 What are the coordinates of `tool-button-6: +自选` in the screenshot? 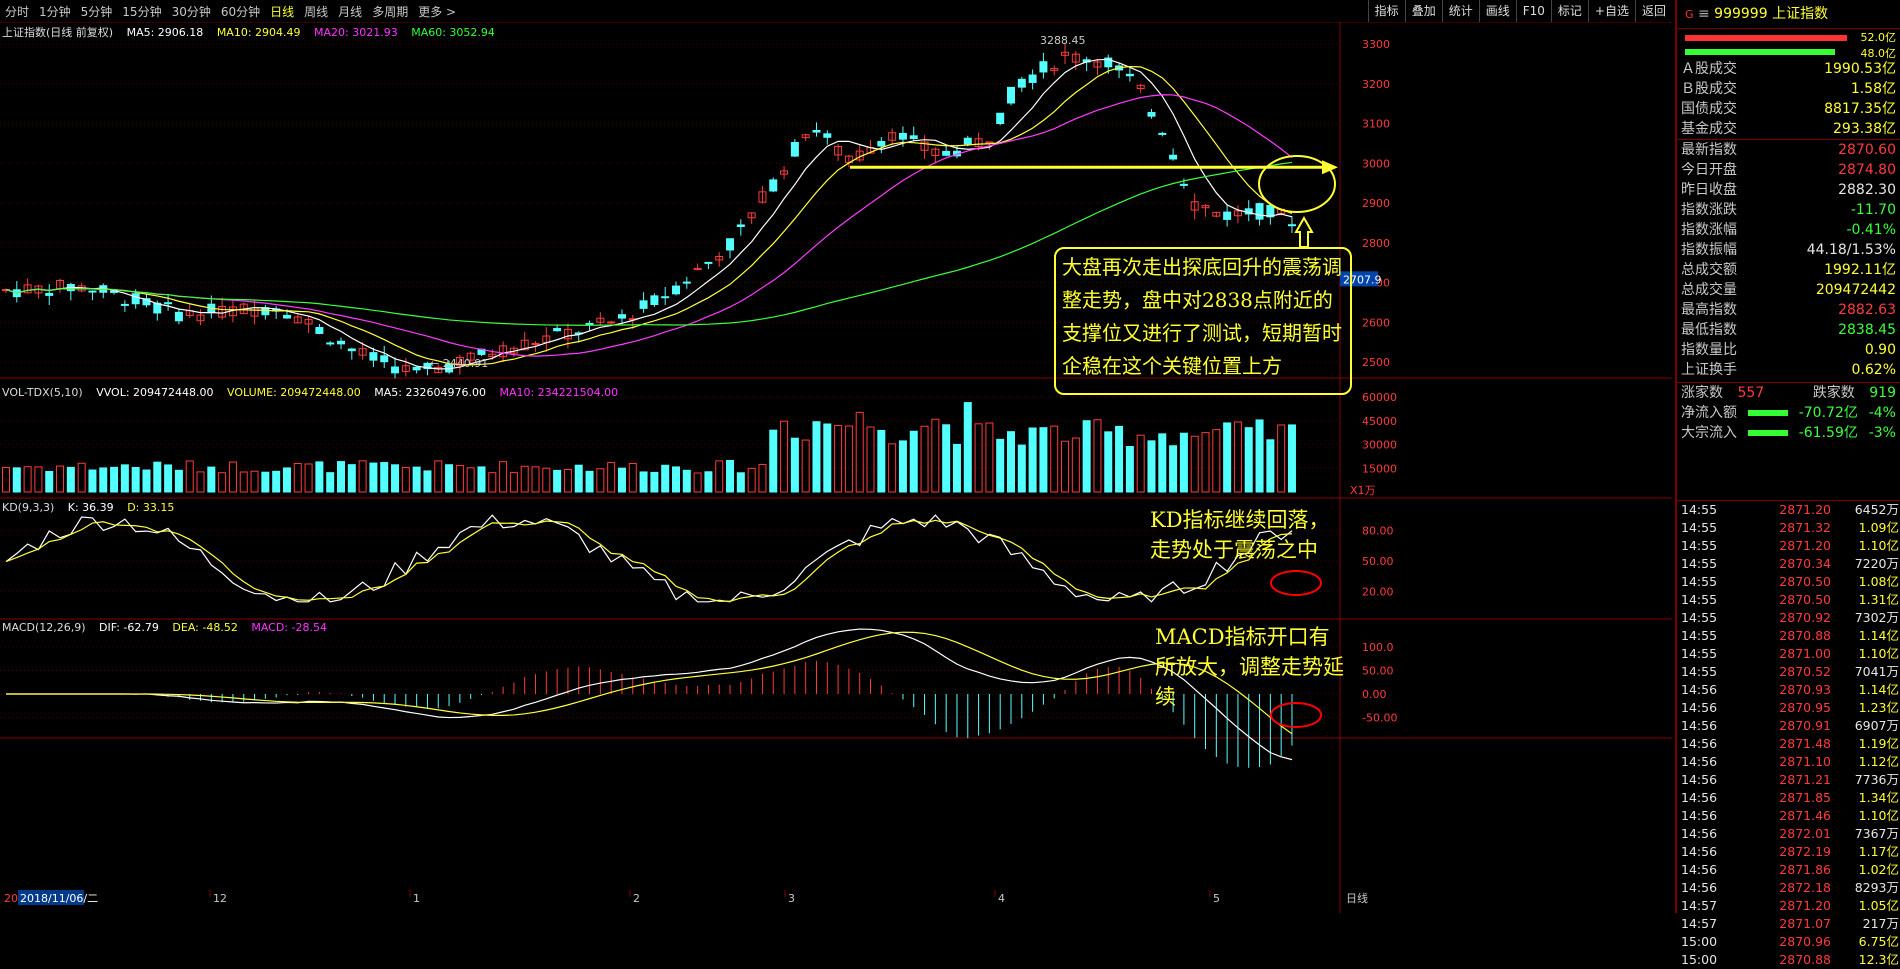 It's located at (1611, 11).